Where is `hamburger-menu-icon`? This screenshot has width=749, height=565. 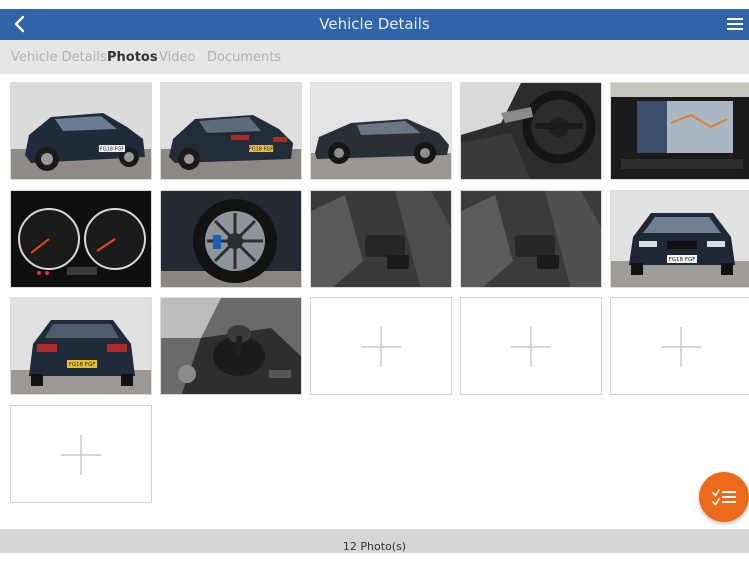
hamburger-menu-icon is located at coordinates (735, 24).